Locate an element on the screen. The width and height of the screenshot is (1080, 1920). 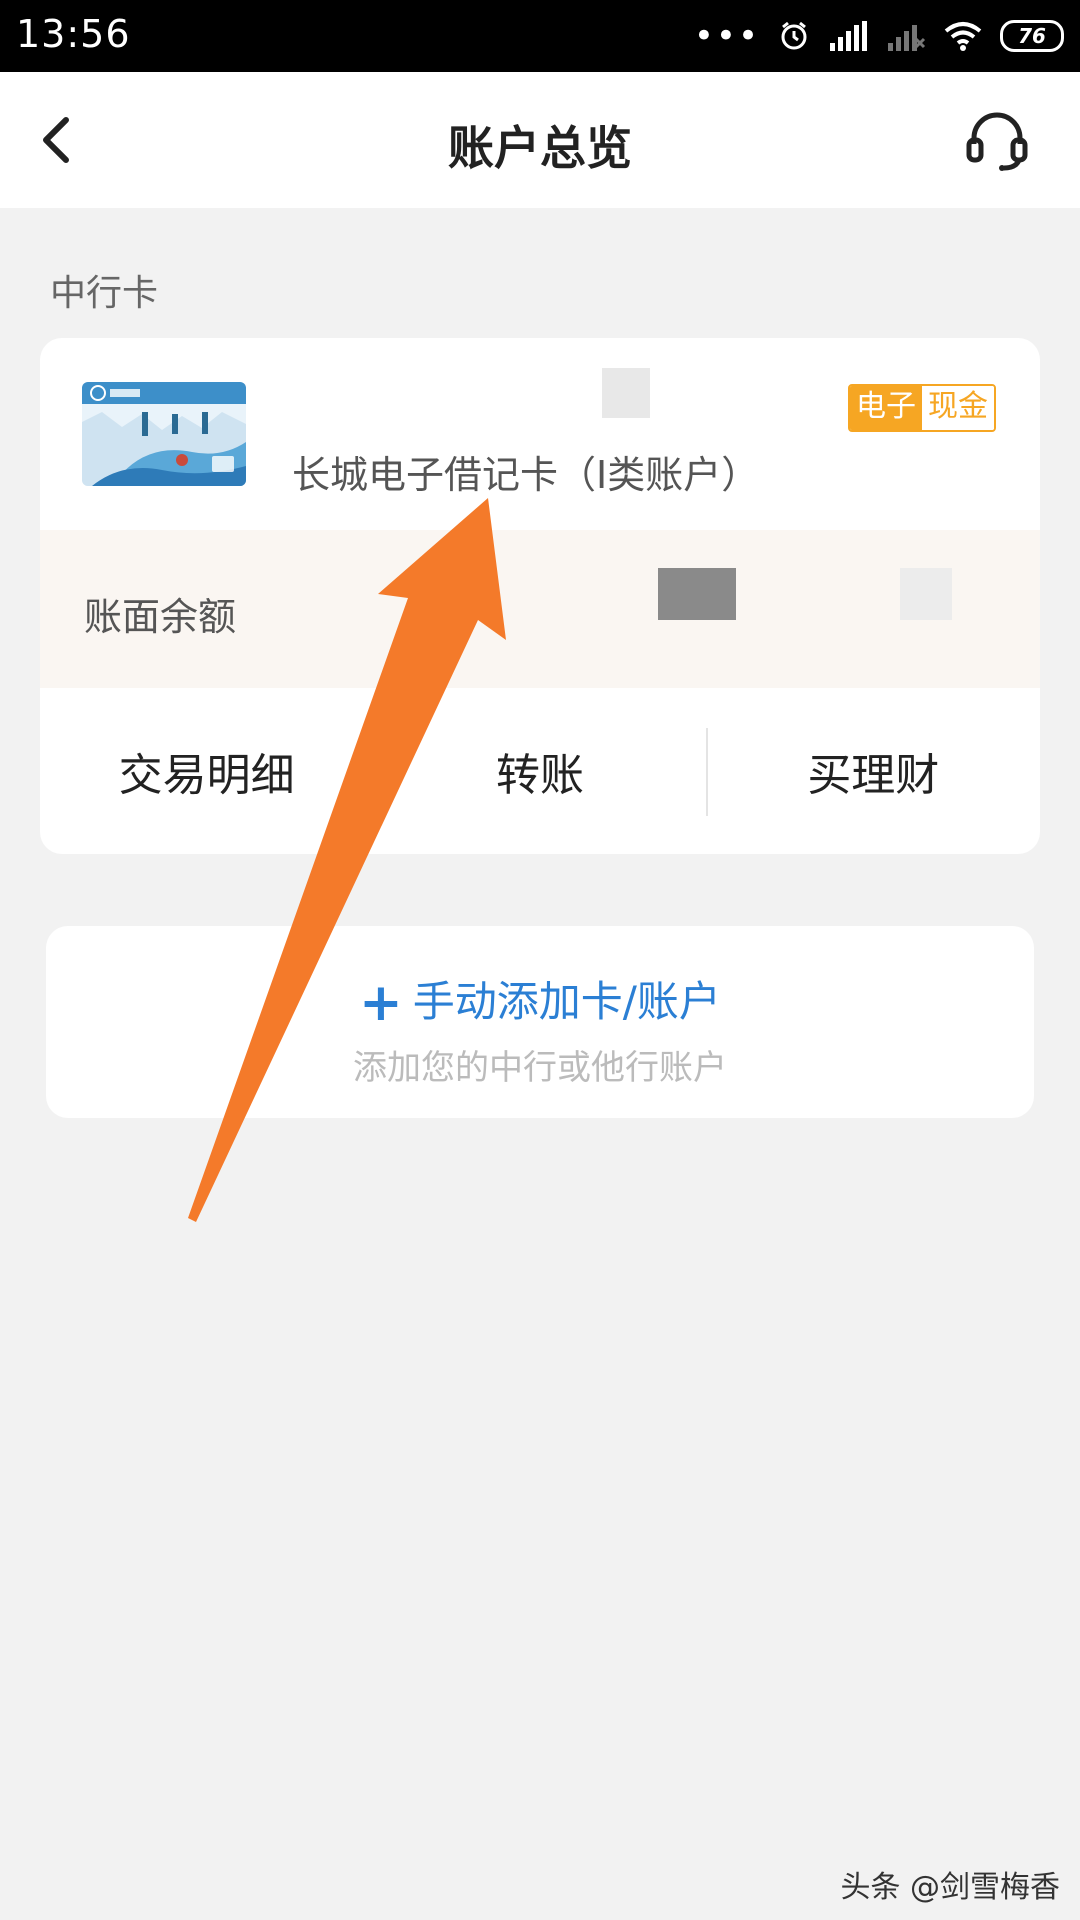
add-account-title: + 手动添加卡/账户 is located at coordinates (540, 1000).